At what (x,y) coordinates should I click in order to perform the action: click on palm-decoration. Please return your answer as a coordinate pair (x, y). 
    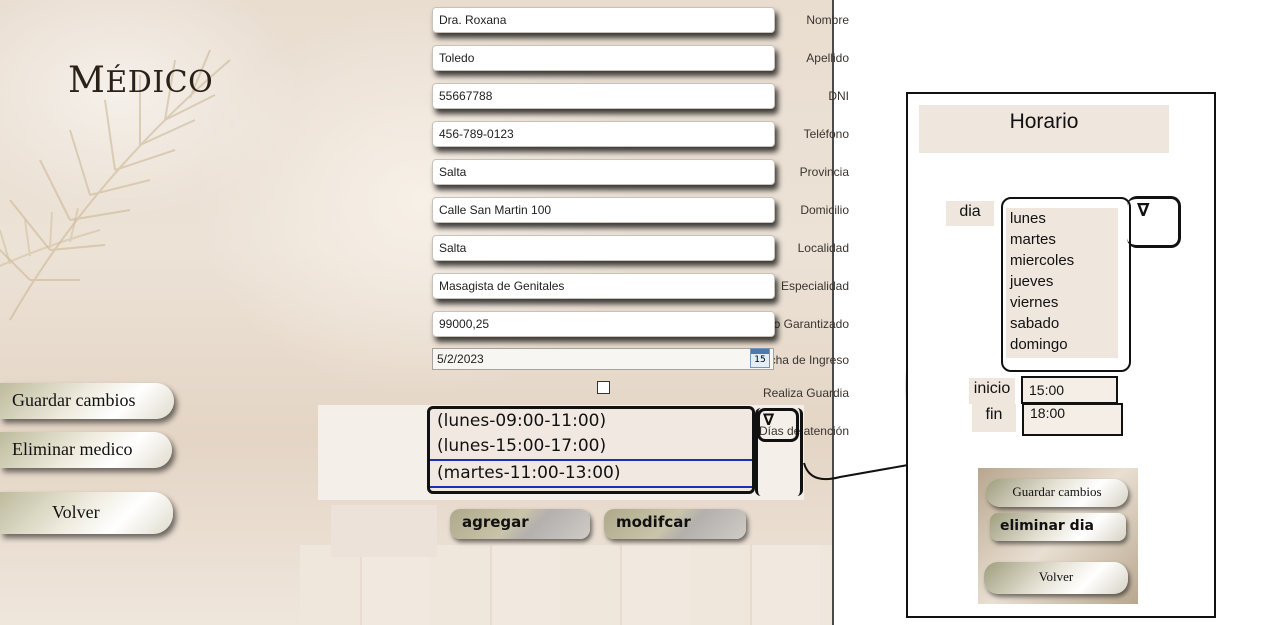
    Looking at the image, I should click on (115, 185).